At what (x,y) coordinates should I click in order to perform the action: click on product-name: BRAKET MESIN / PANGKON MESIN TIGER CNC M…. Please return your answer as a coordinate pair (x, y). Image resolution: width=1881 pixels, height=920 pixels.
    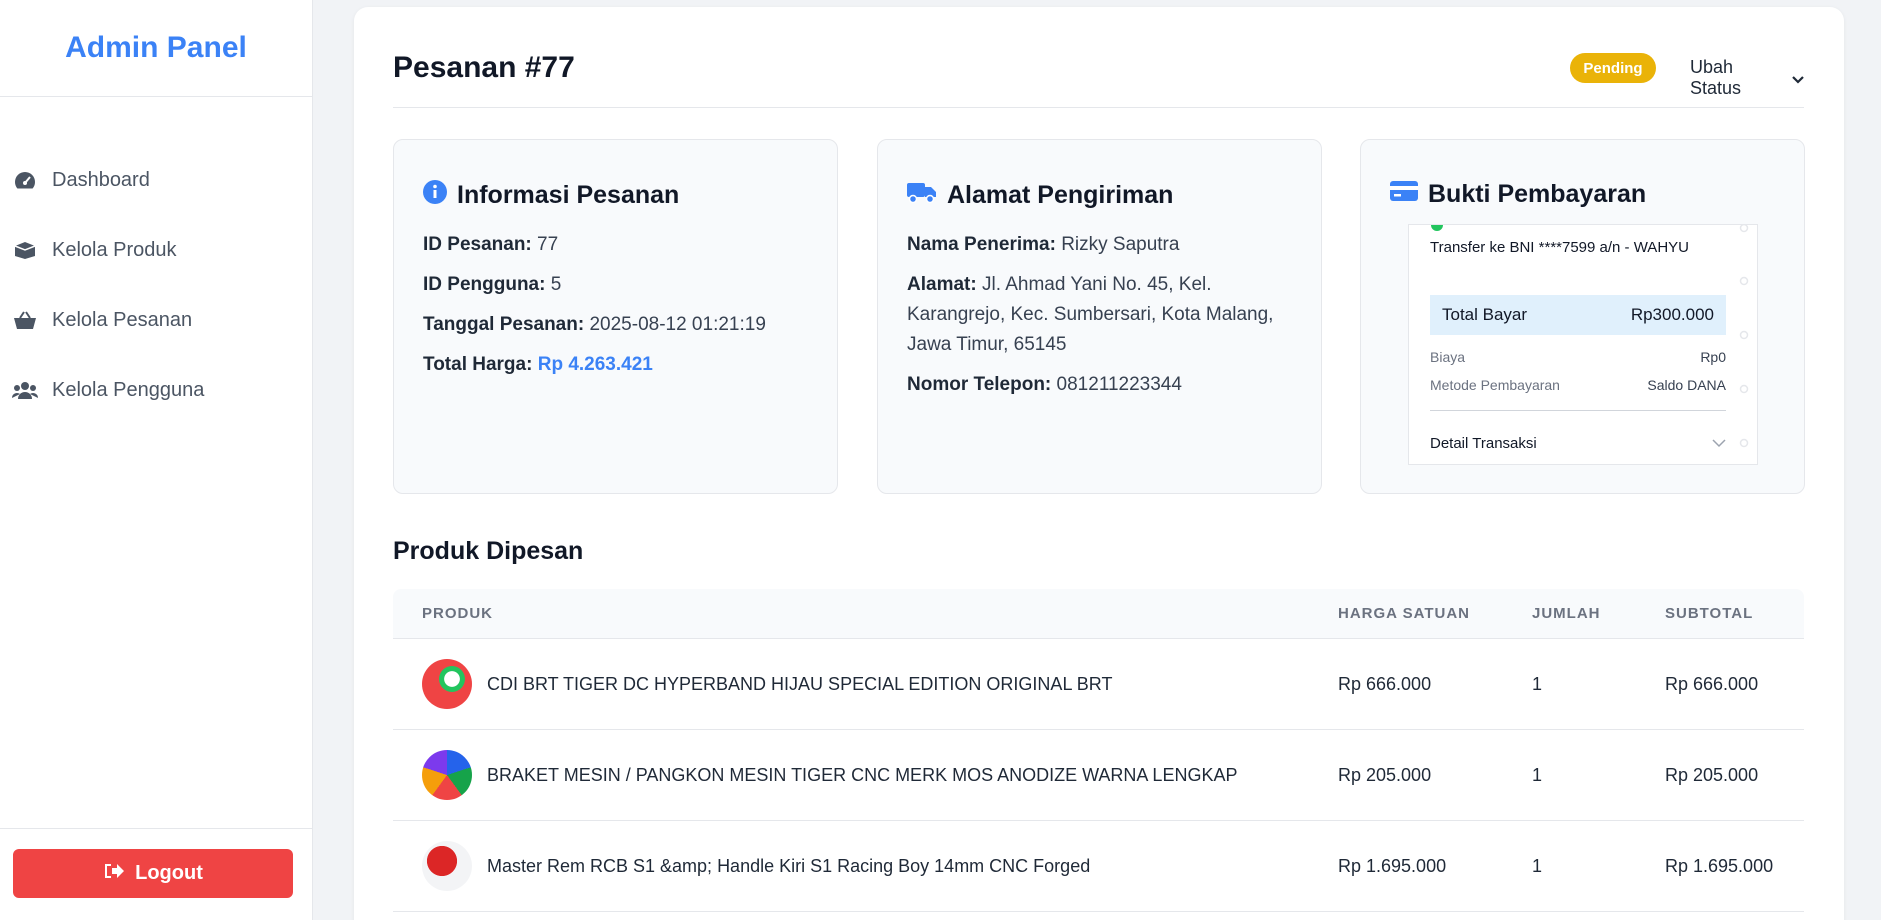
    Looking at the image, I should click on (862, 774).